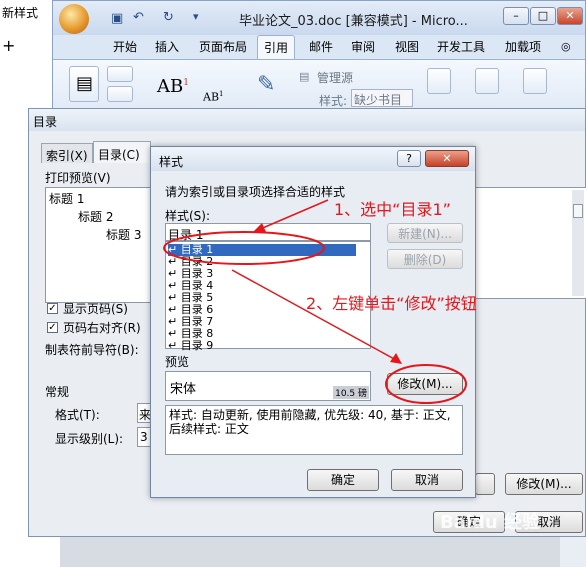 The image size is (586, 567). I want to click on watermark: Baidu 经验, so click(490, 522).